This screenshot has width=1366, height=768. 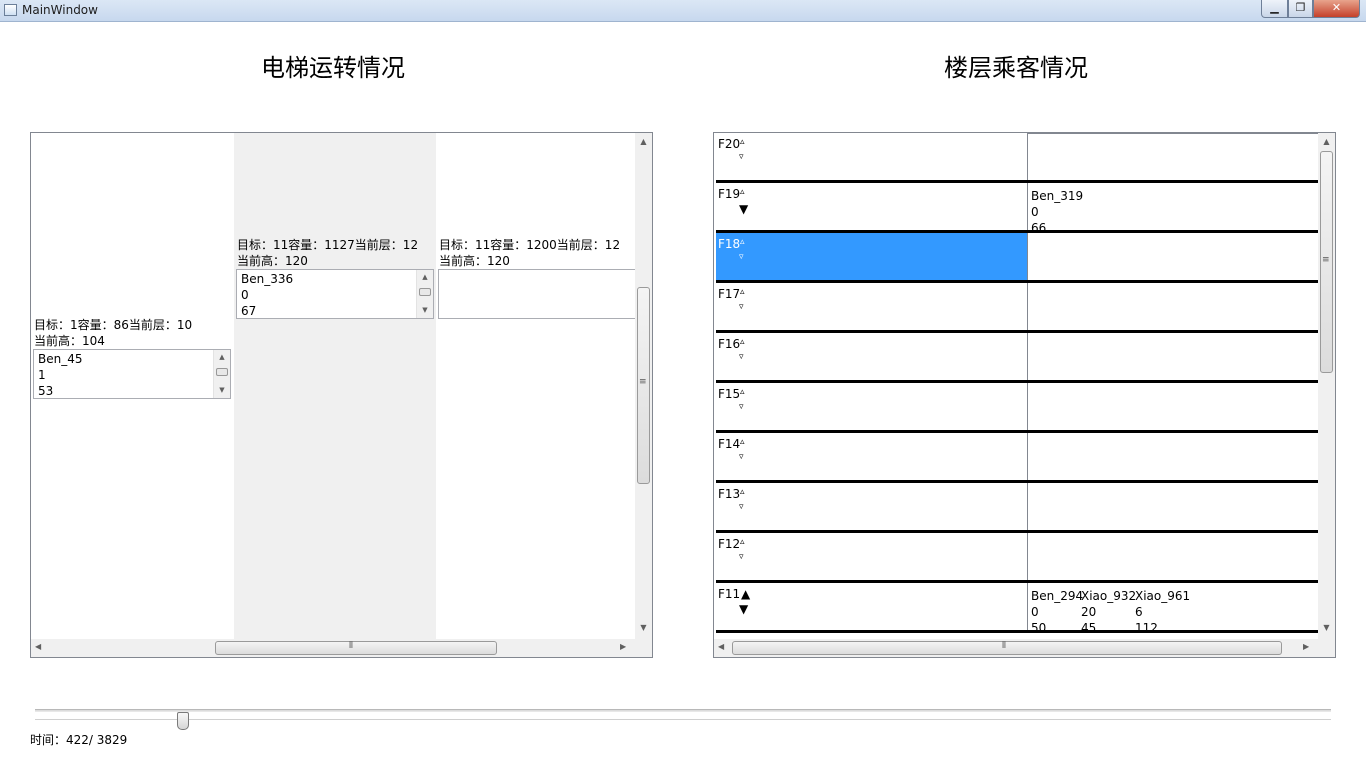 I want to click on floor-row: F18 ▵ ▿, so click(x=1017, y=258).